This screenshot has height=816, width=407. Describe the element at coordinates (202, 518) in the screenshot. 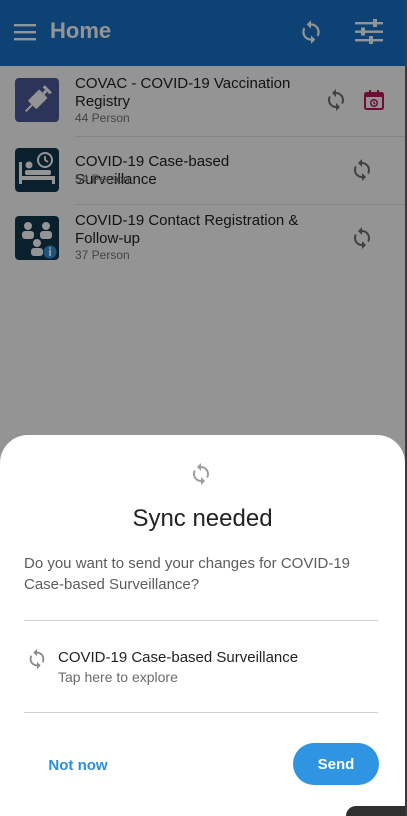

I see `sheet-title: Sync needed` at that location.